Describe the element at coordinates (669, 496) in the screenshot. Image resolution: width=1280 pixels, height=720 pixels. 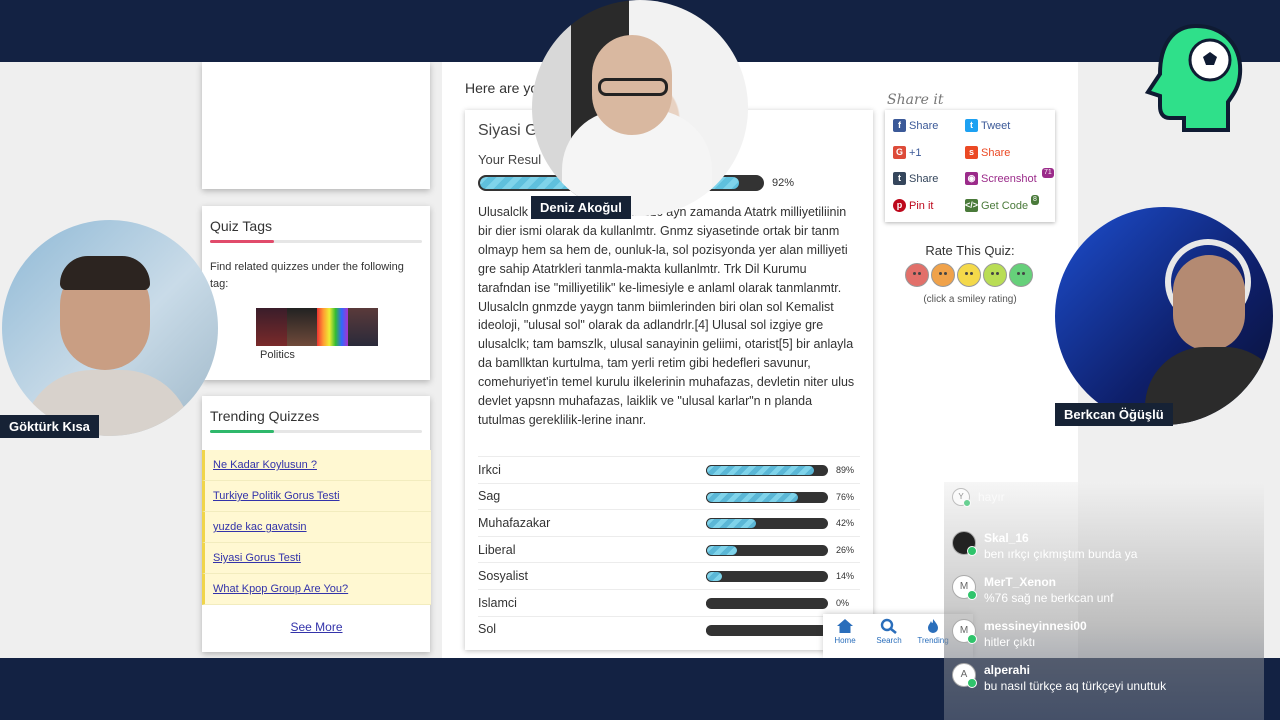
I see `score-row: Sag 76%` at that location.